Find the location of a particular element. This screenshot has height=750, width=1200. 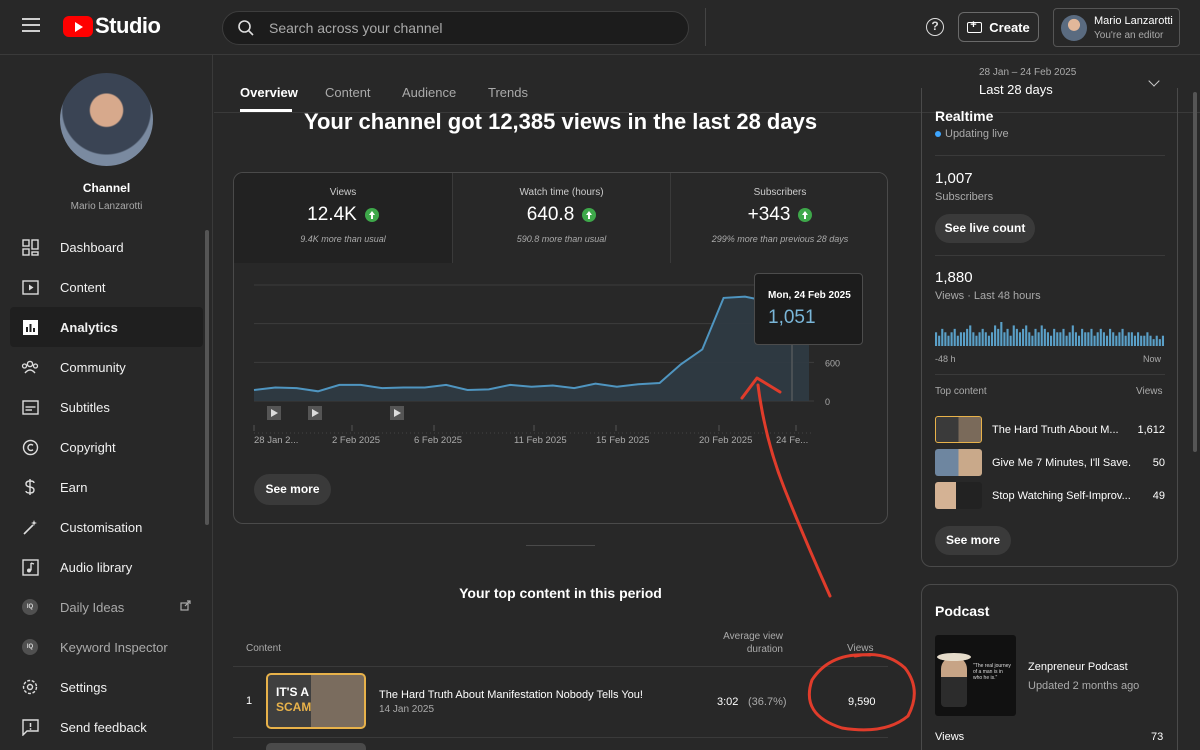

sidebar-scrollbar is located at coordinates (207, 377).